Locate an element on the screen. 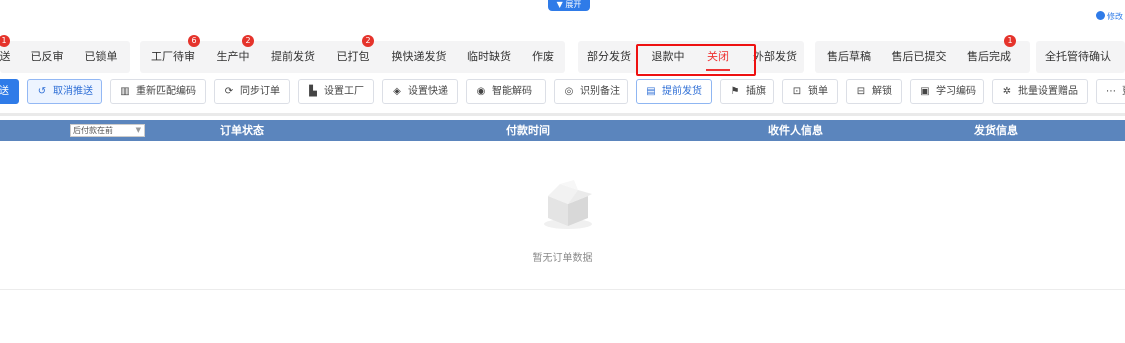 The image size is (1125, 343). tab-factory-pending: 工厂待审 6 is located at coordinates (174, 54).